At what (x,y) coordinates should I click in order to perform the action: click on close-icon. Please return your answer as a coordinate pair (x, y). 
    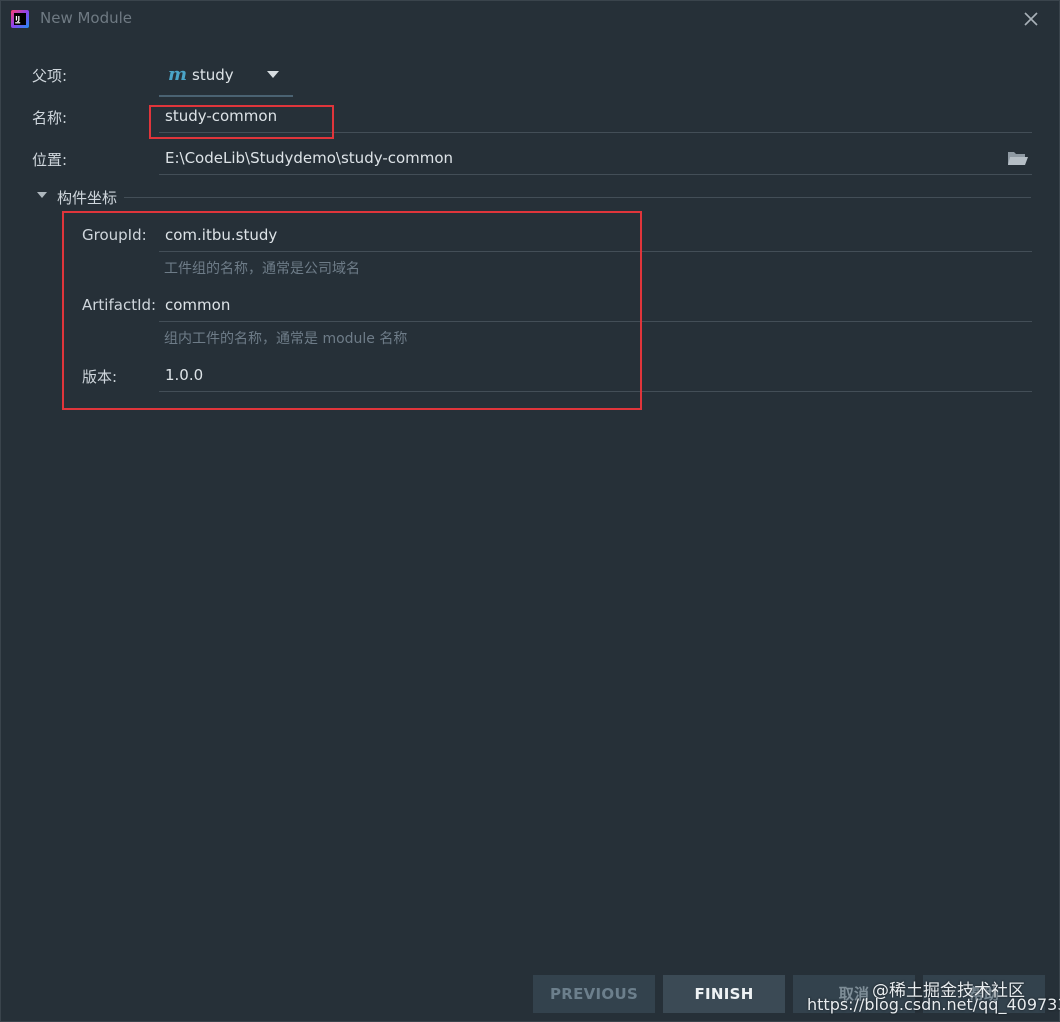
    Looking at the image, I should click on (1031, 19).